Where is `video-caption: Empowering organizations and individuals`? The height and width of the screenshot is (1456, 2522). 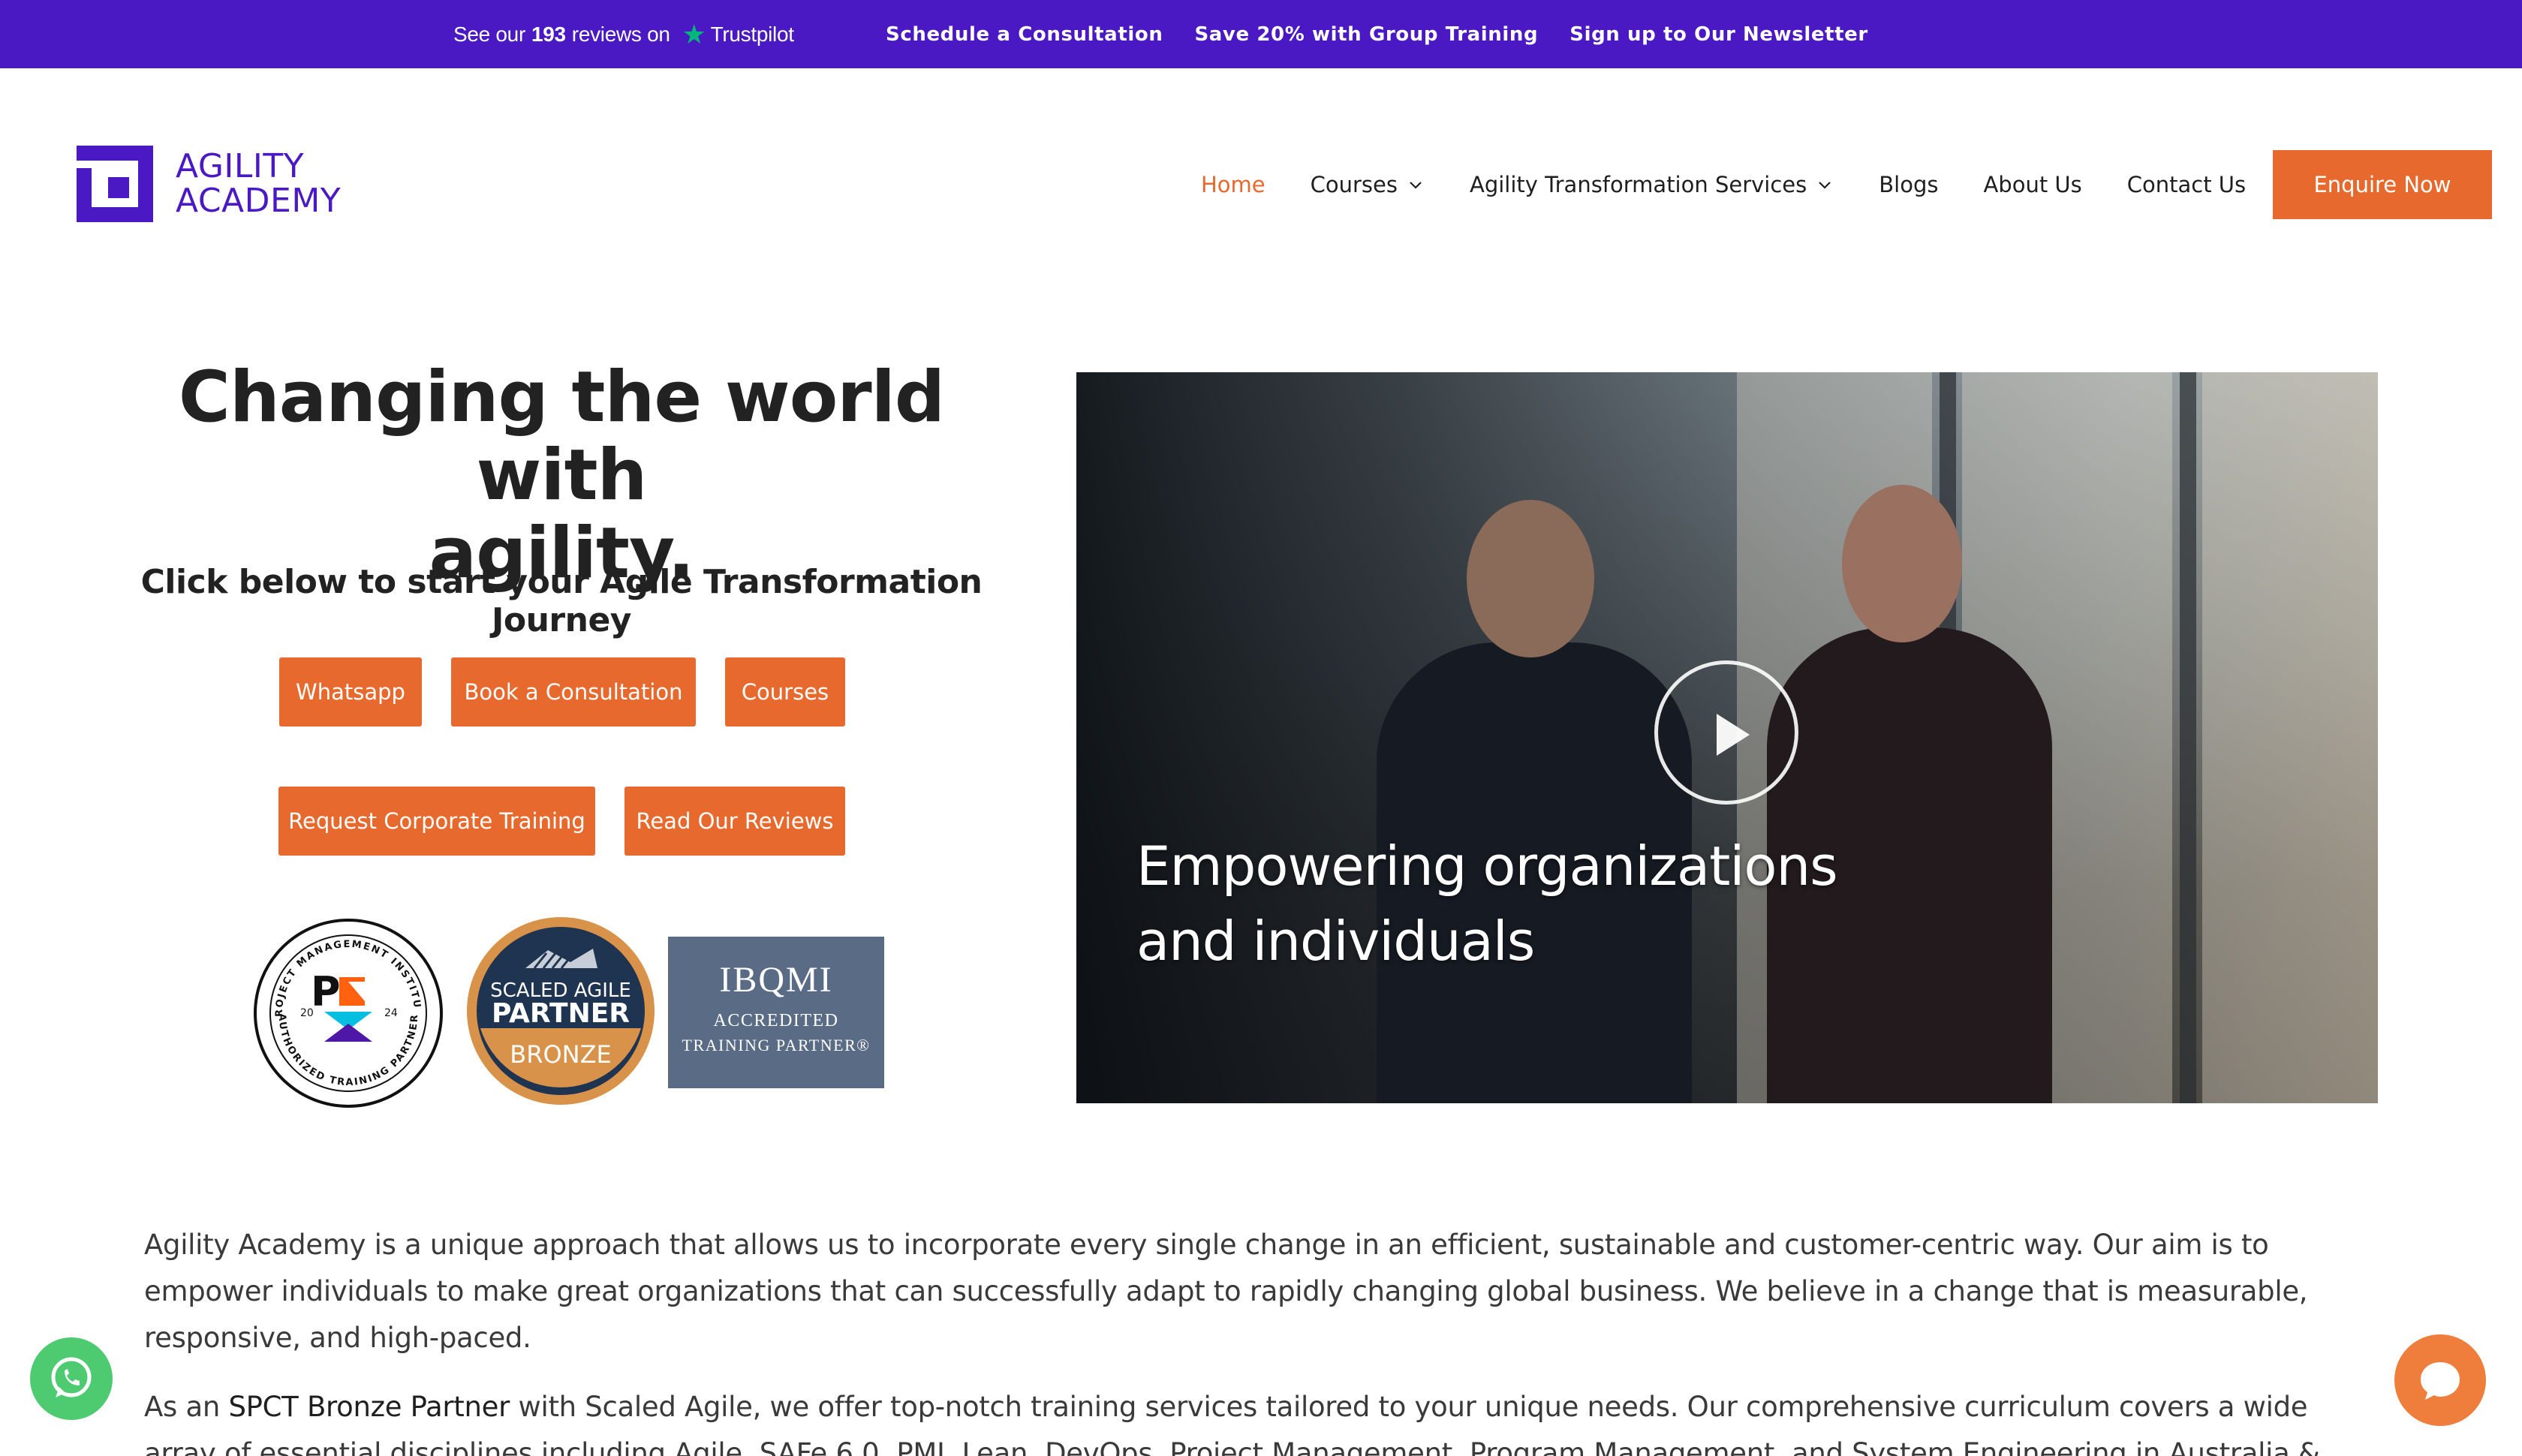 video-caption: Empowering organizations and individuals is located at coordinates (1511, 904).